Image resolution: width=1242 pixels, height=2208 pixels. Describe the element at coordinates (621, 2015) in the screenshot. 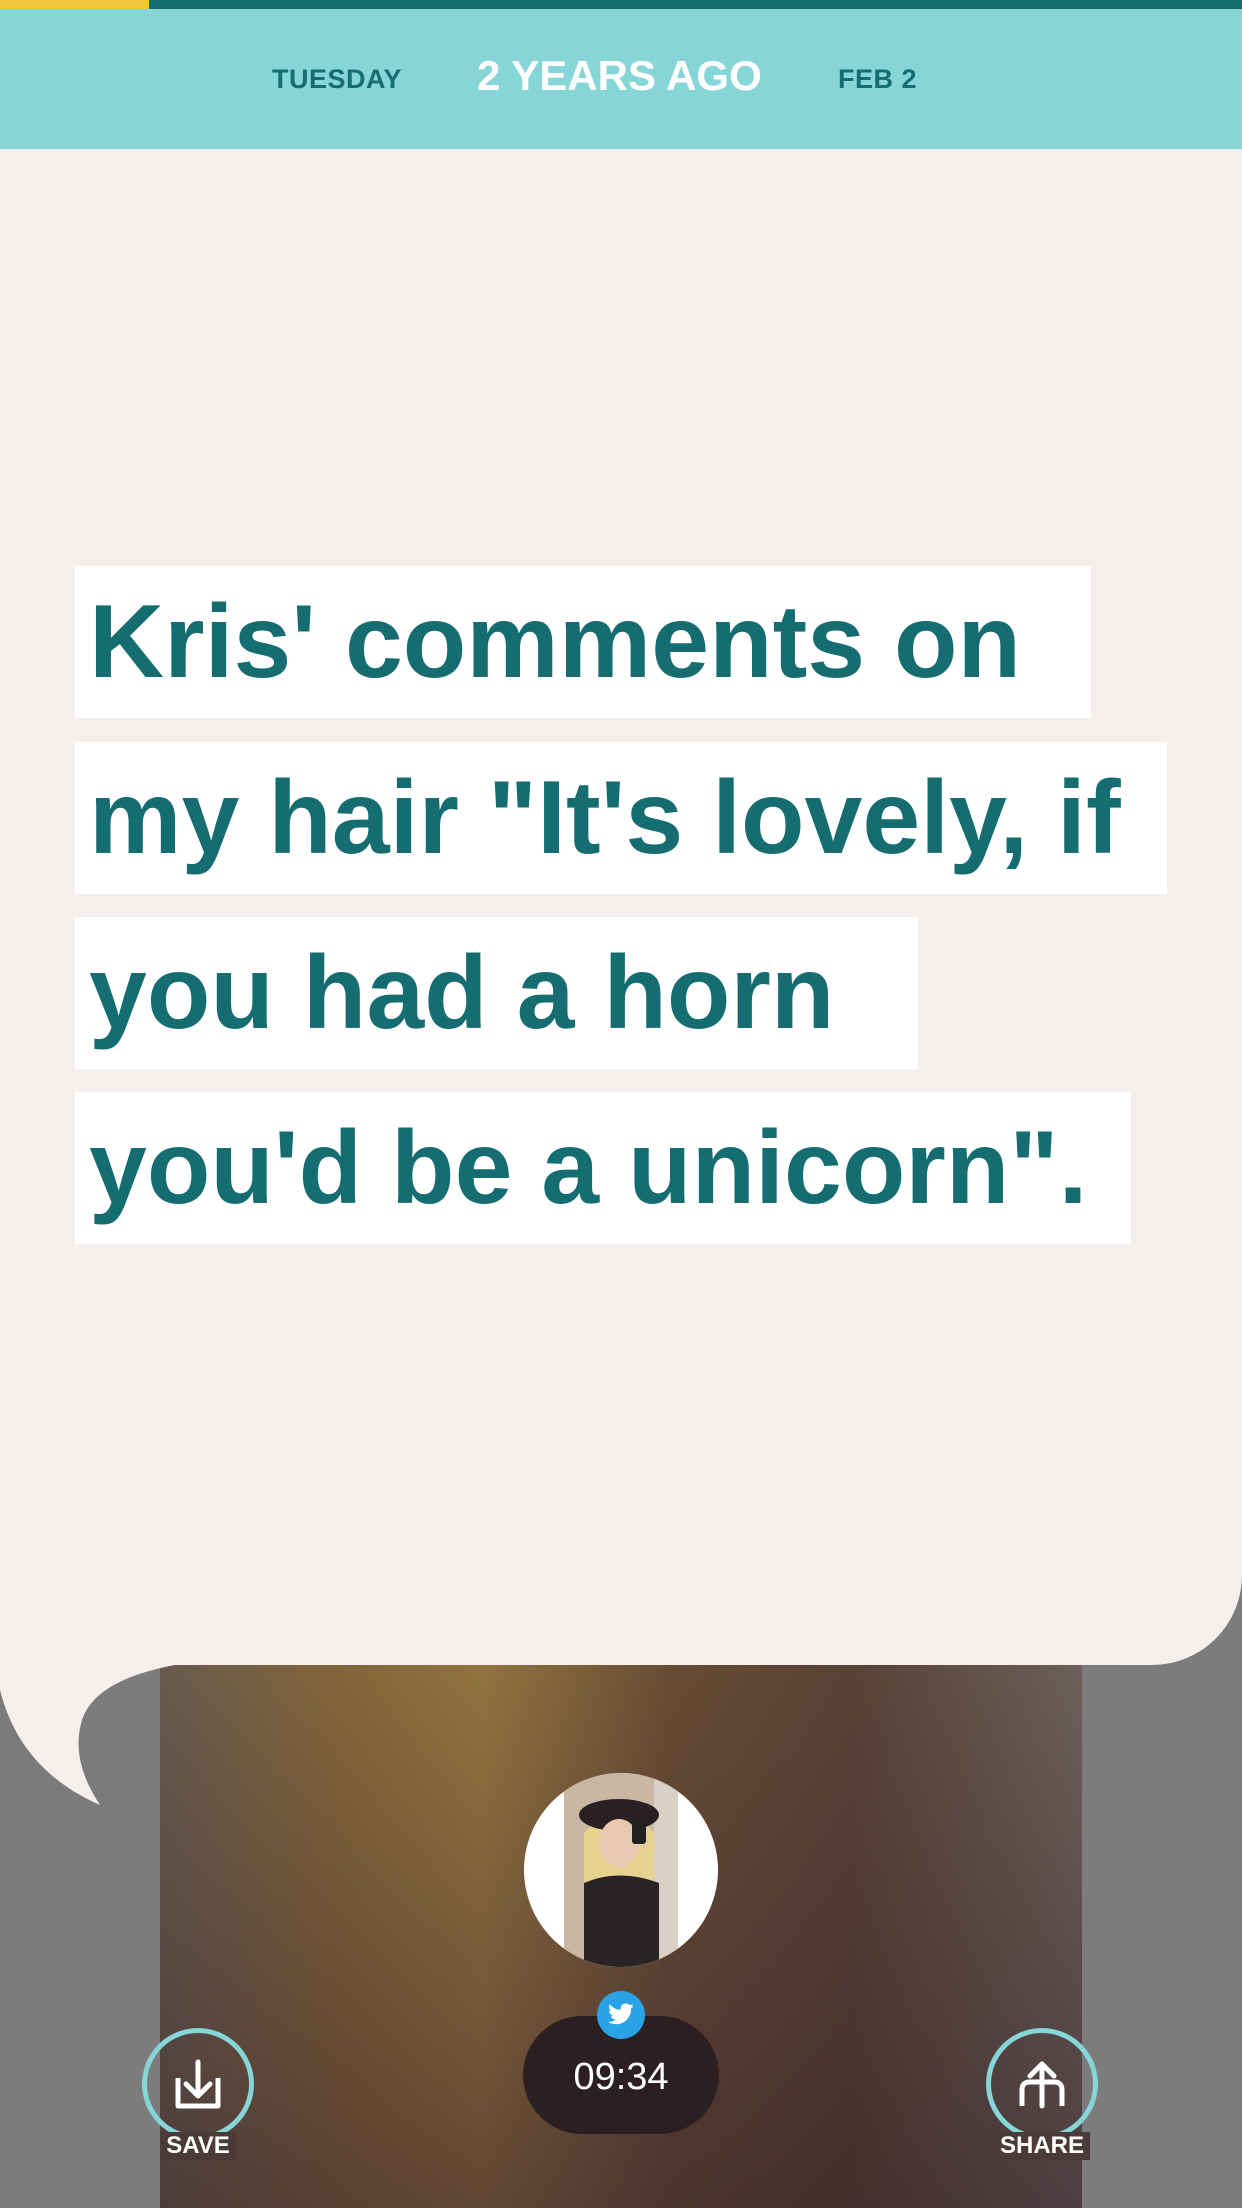

I see `twitter-icon` at that location.